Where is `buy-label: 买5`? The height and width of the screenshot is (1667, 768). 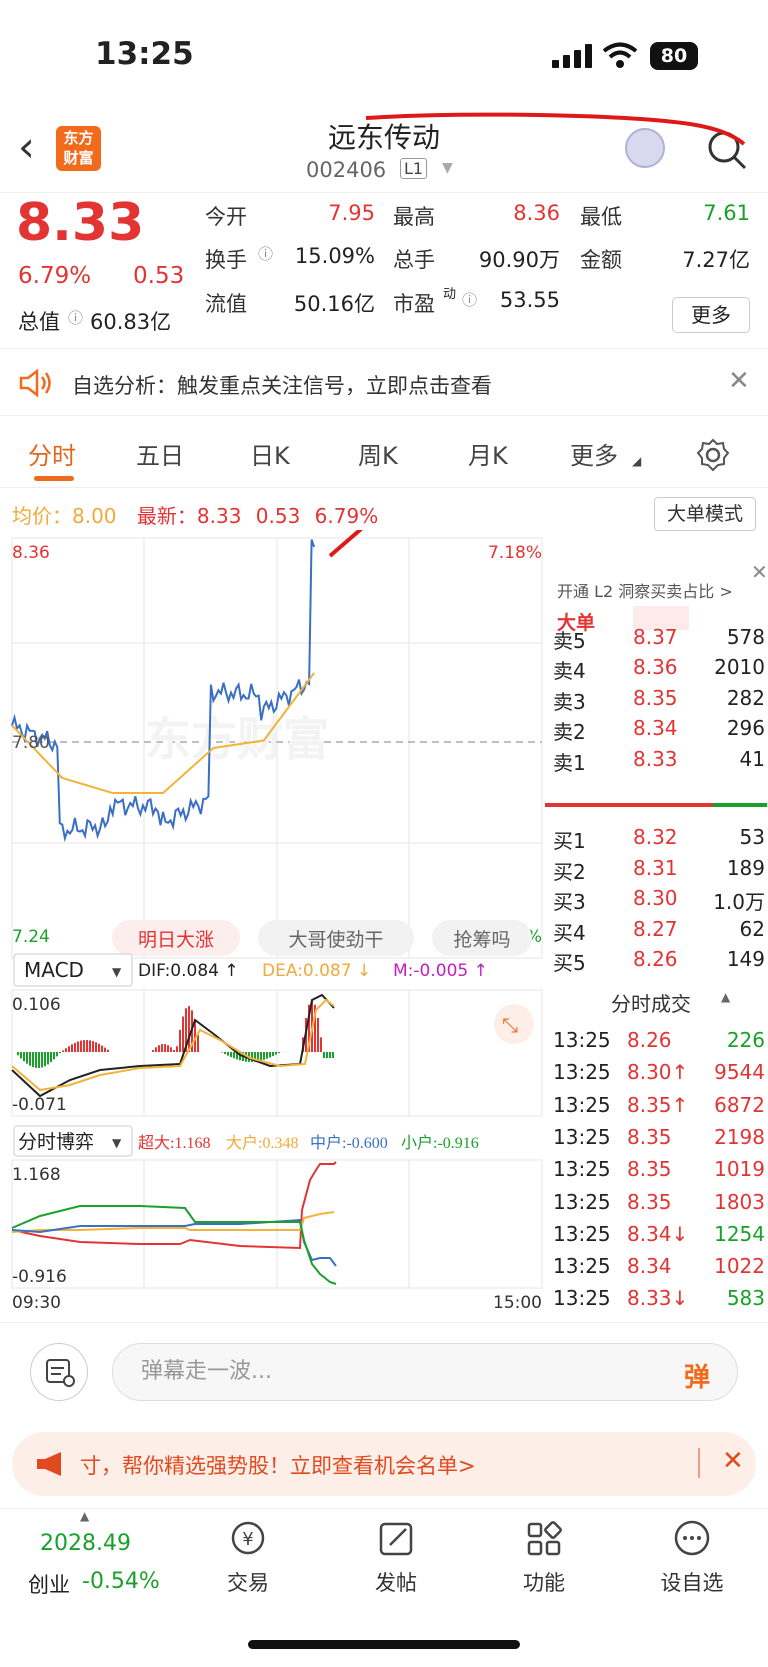
buy-label: 买5 is located at coordinates (569, 963).